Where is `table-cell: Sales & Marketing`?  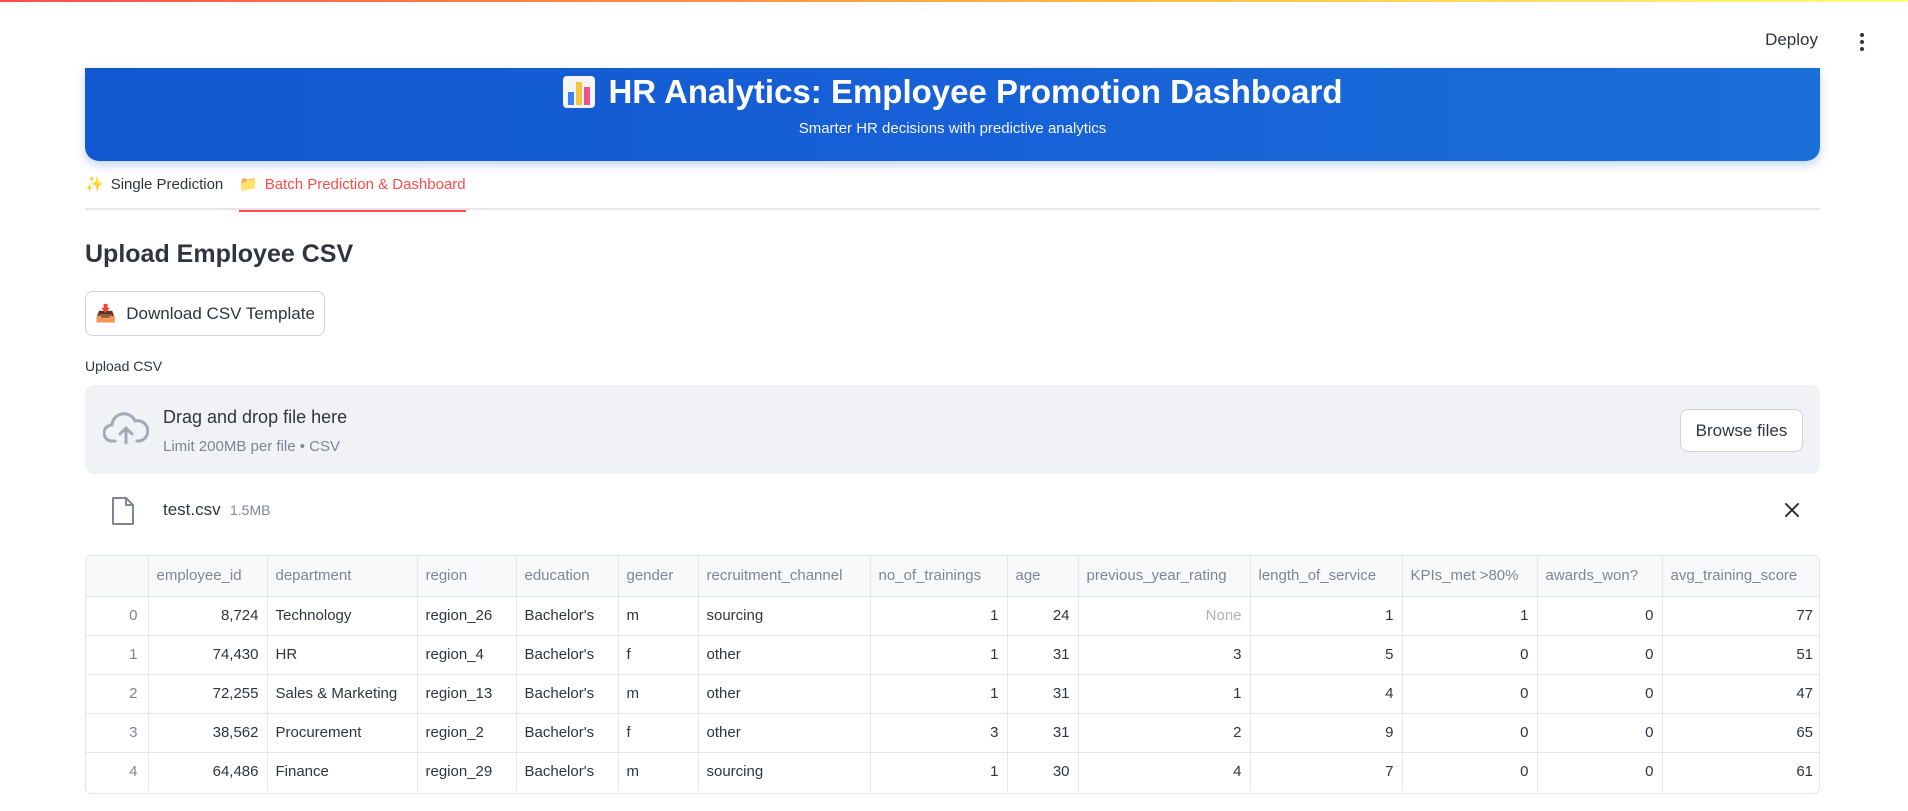 table-cell: Sales & Marketing is located at coordinates (342, 694).